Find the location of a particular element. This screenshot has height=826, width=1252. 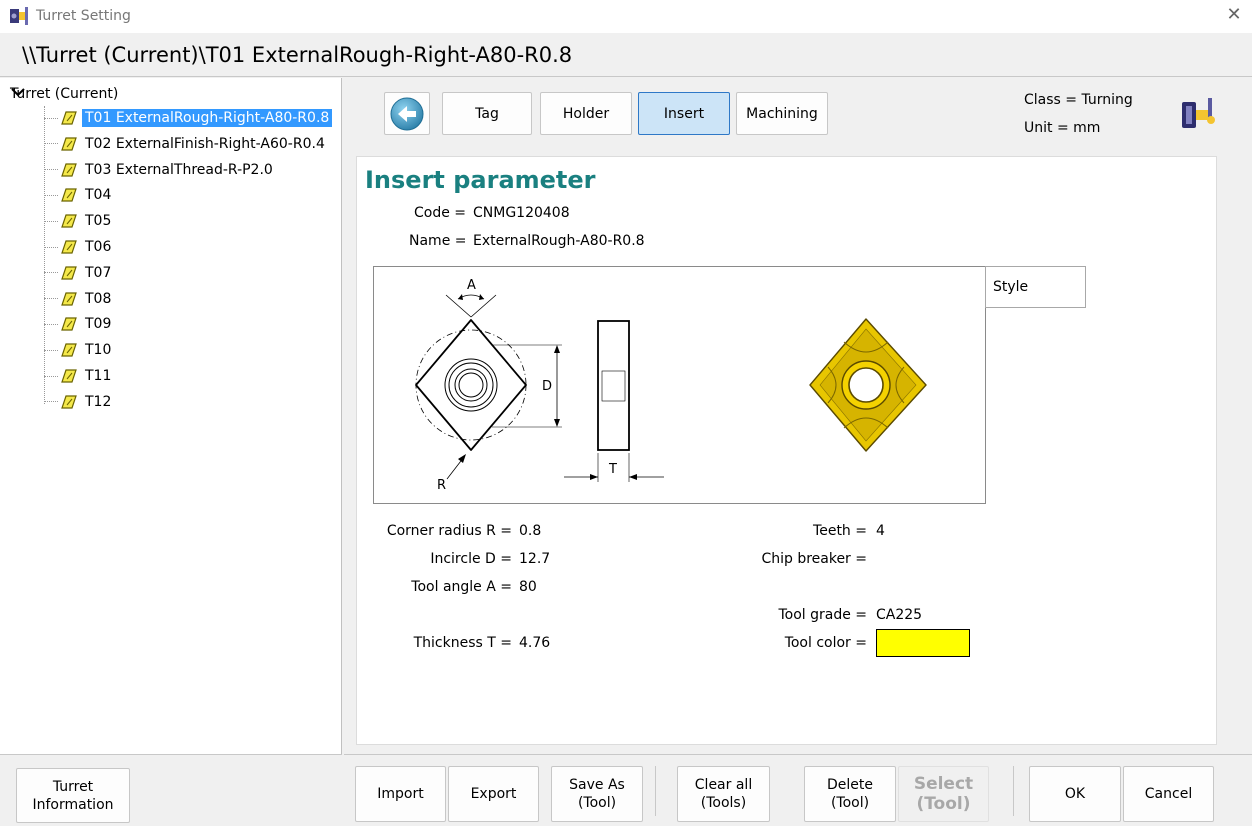

ok-label: OK is located at coordinates (1075, 794).